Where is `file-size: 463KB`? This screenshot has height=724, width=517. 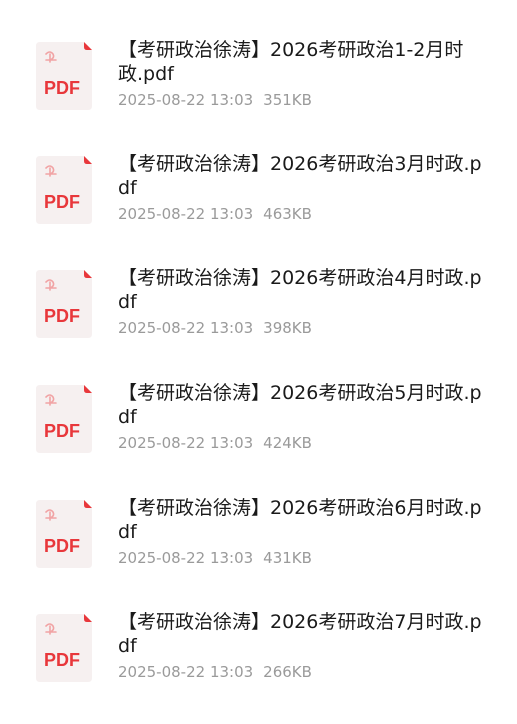 file-size: 463KB is located at coordinates (287, 214).